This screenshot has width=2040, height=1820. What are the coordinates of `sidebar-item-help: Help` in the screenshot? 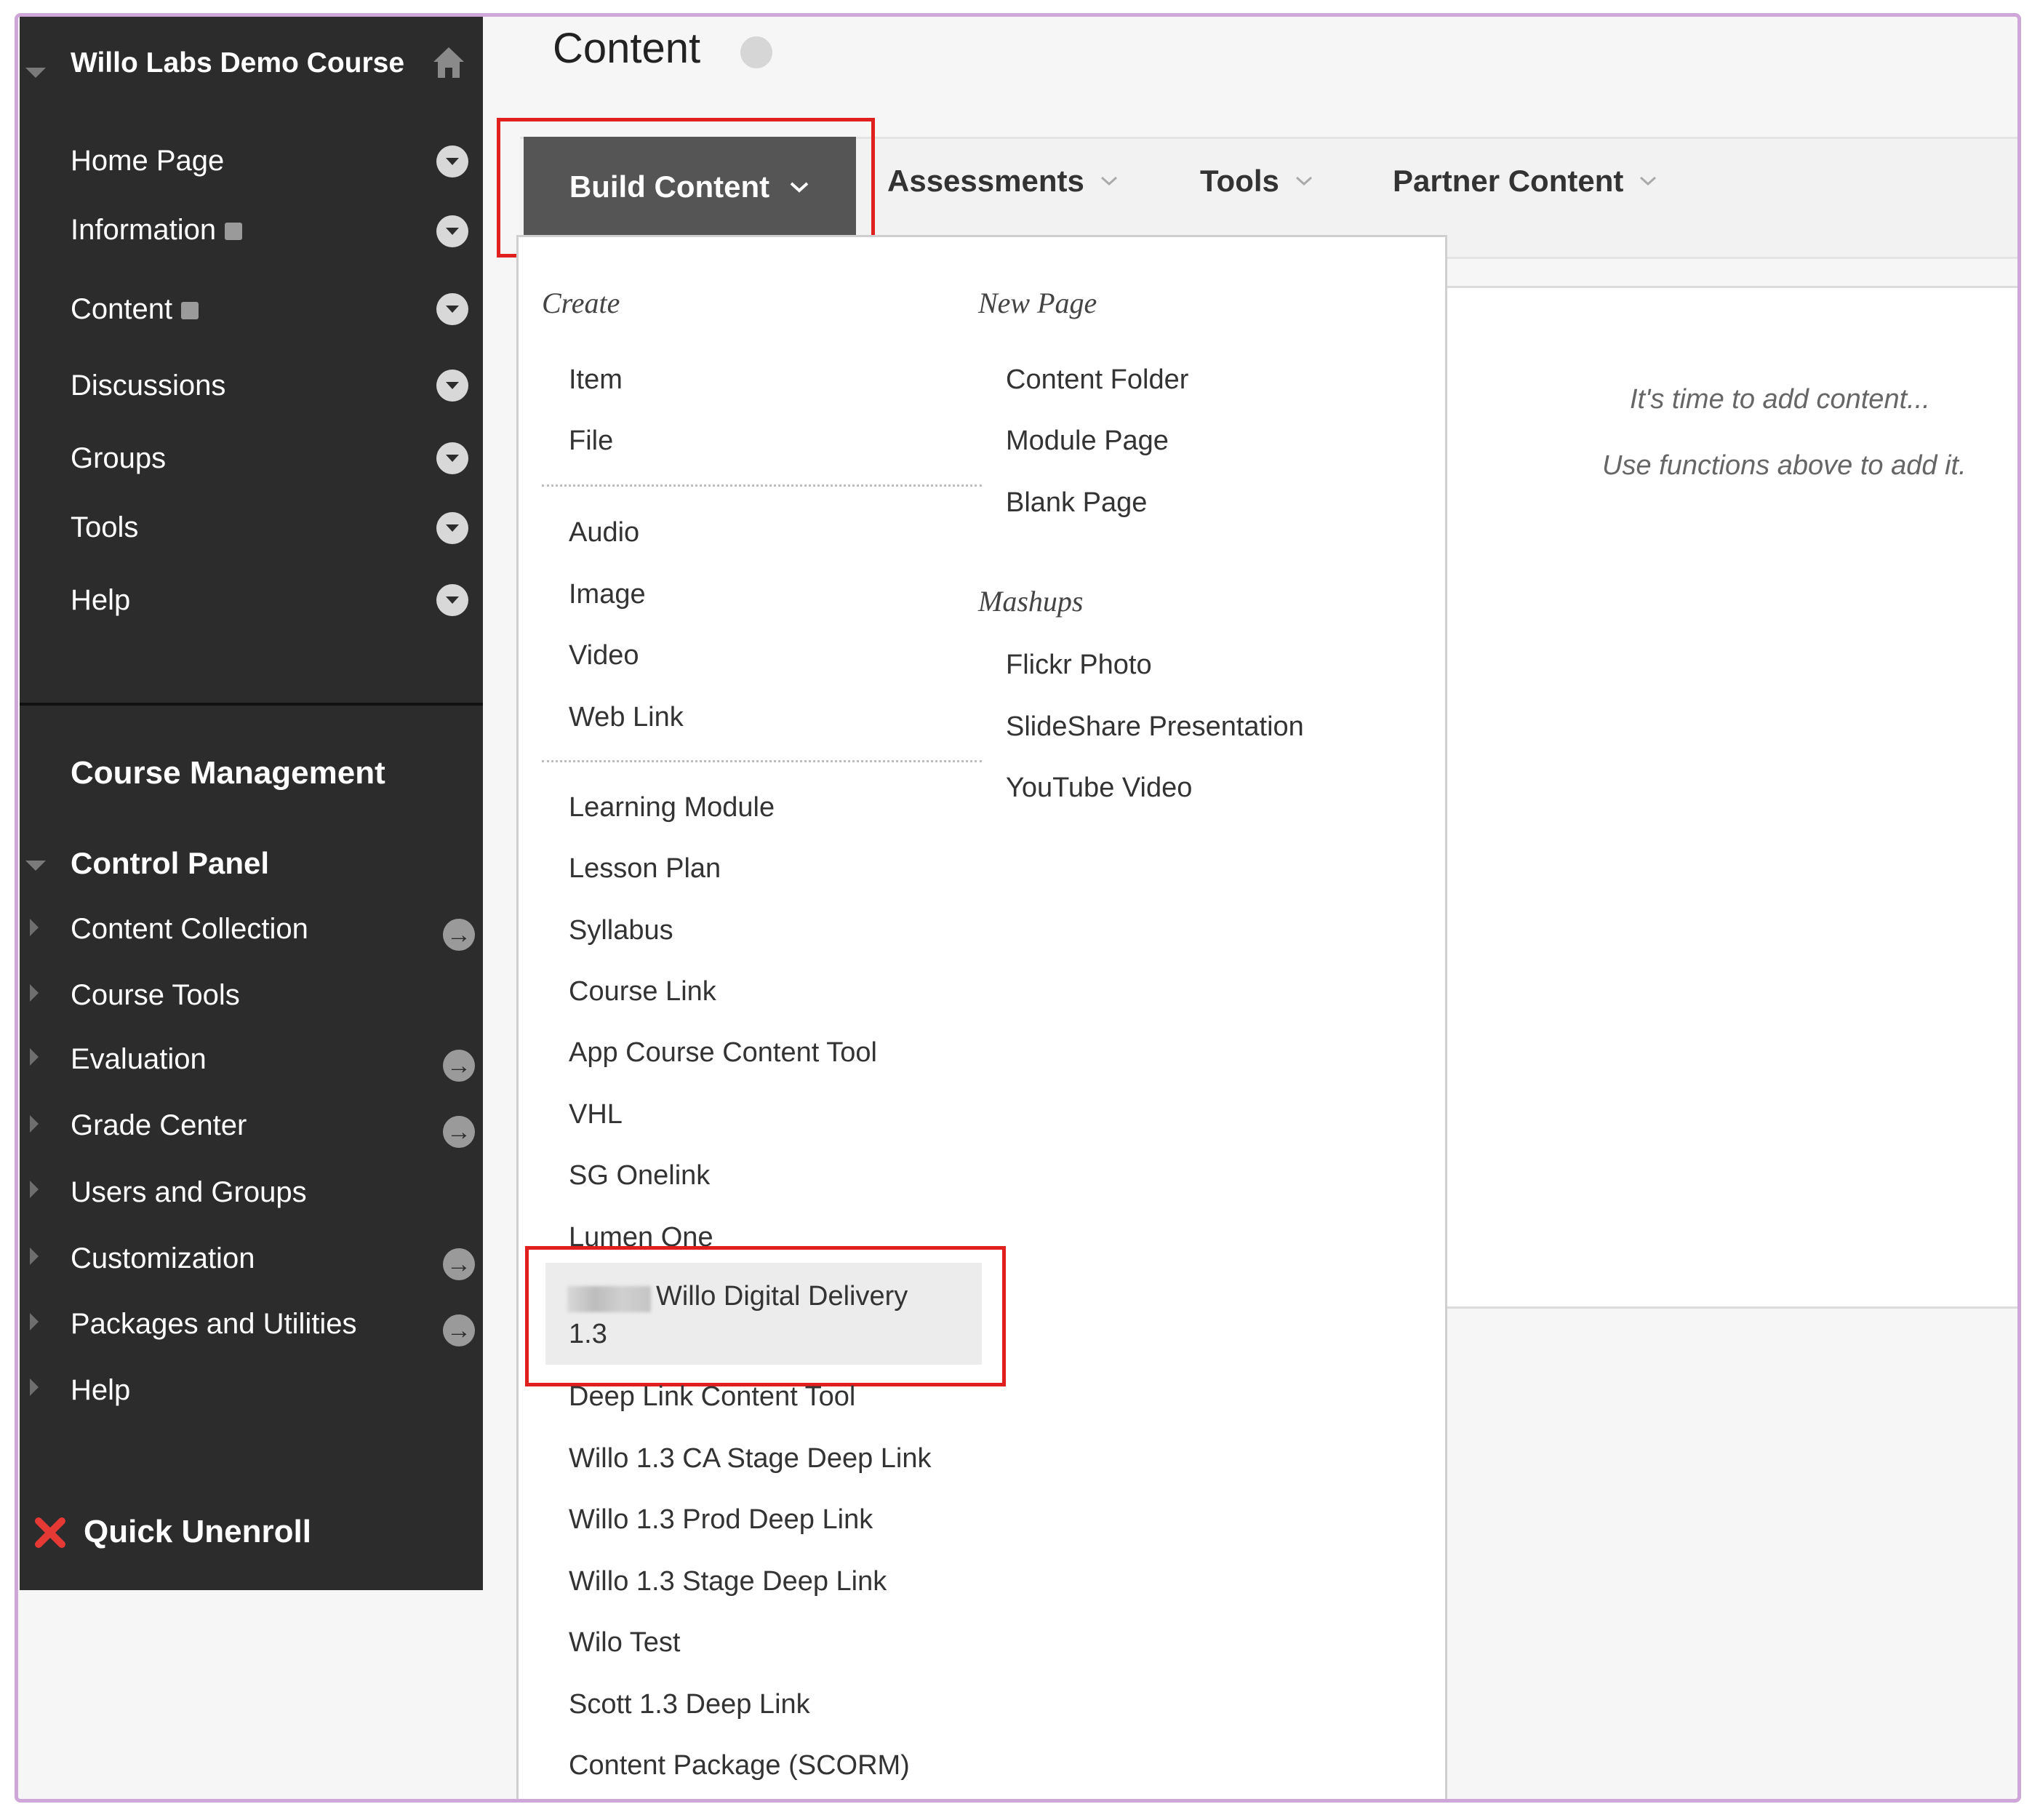 It's located at (100, 600).